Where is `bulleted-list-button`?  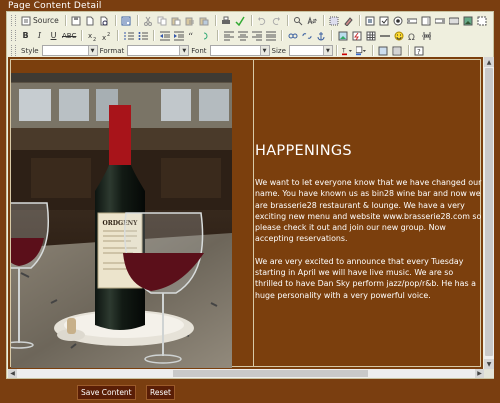 bulleted-list-button is located at coordinates (142, 35).